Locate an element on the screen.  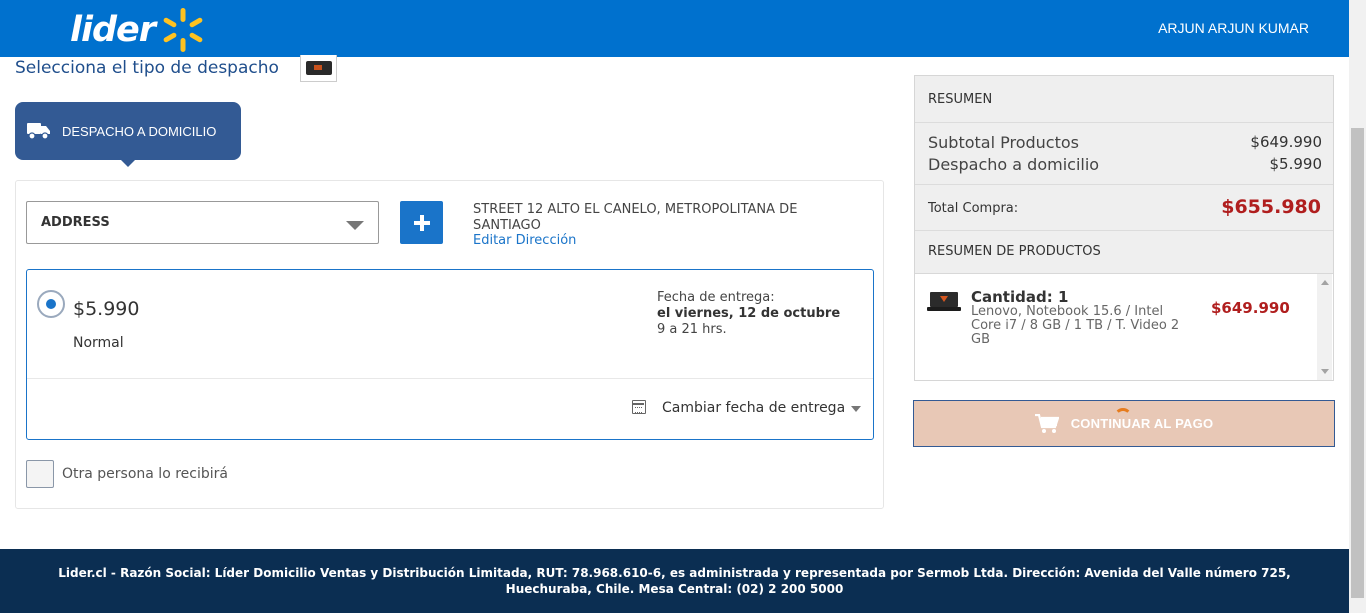
scrollbar-thumb is located at coordinates (1357, 363).